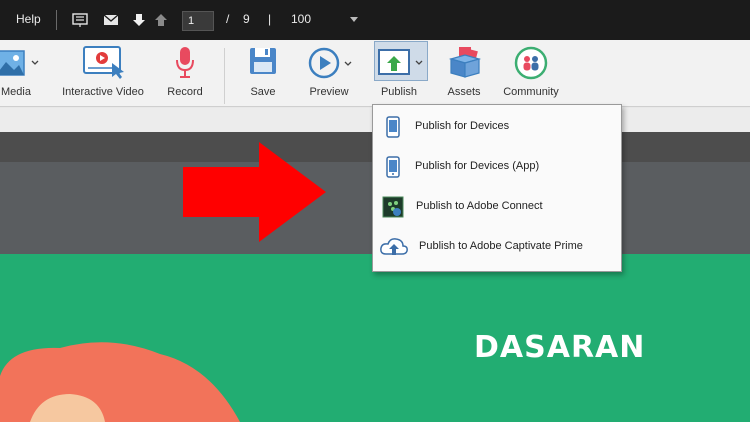  I want to click on menu-item-publish-to-adobe-connect: Publish to Adobe Connect, so click(497, 206).